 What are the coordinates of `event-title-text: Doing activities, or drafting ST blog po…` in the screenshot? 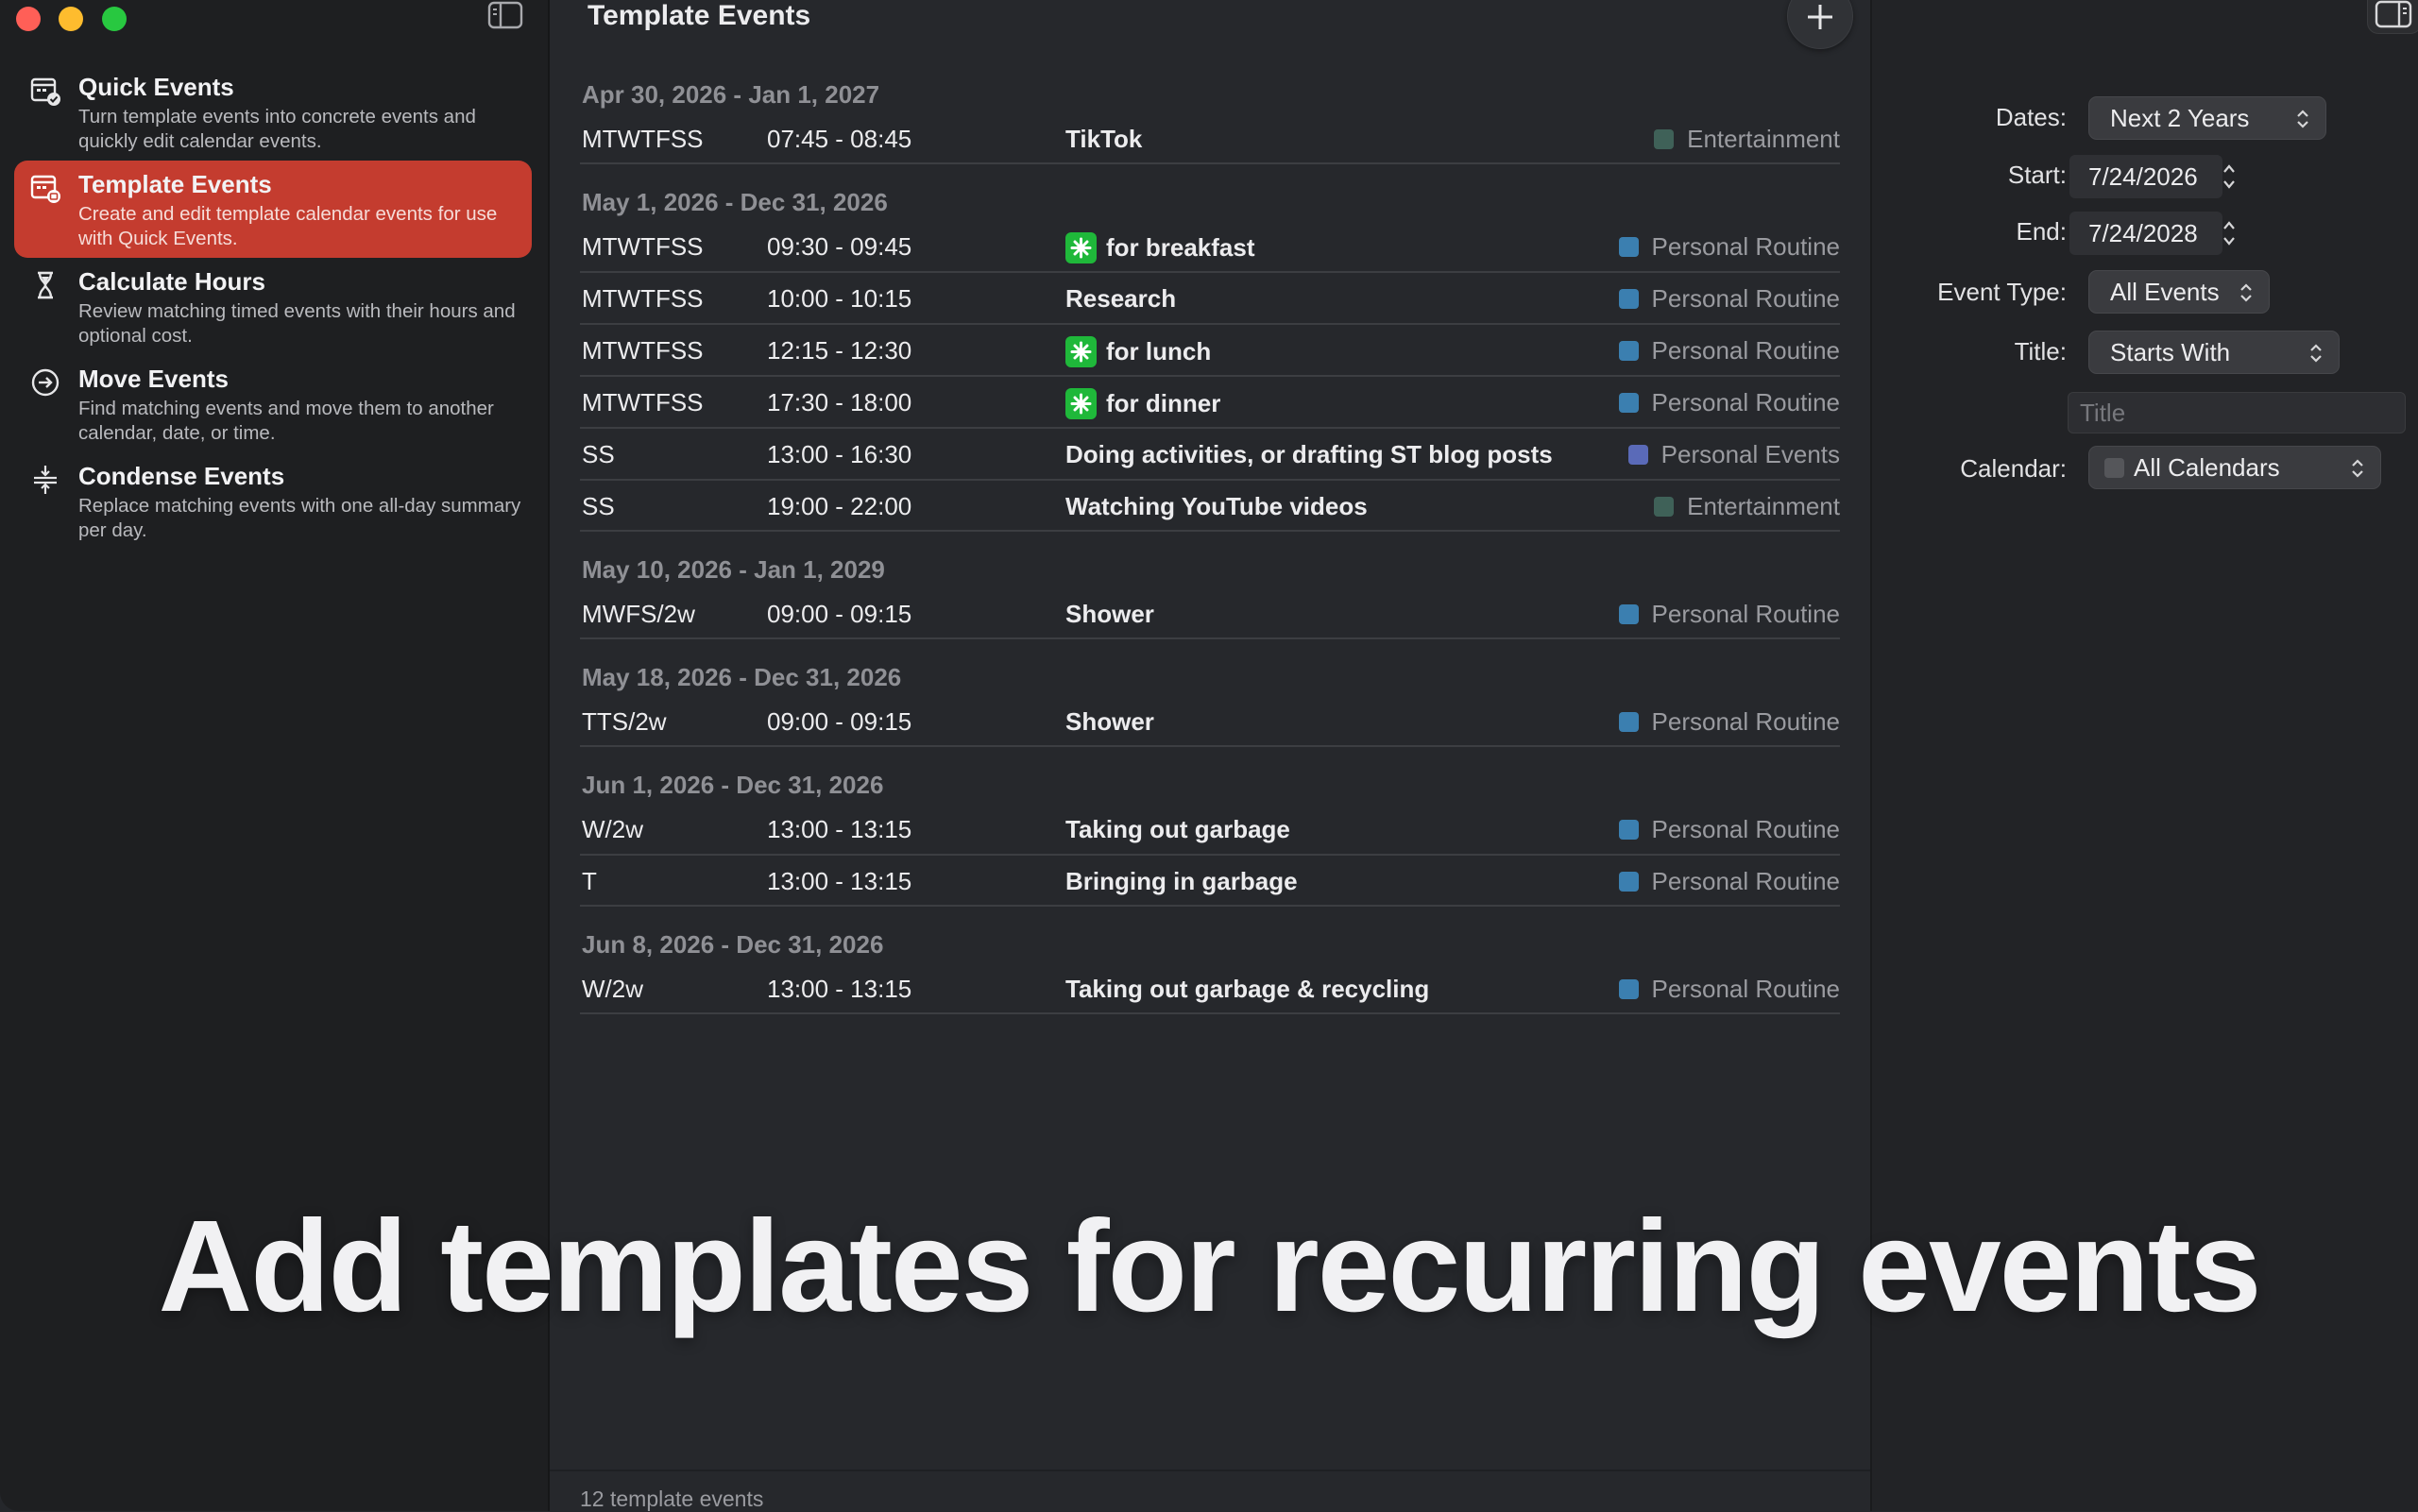 It's located at (1309, 454).